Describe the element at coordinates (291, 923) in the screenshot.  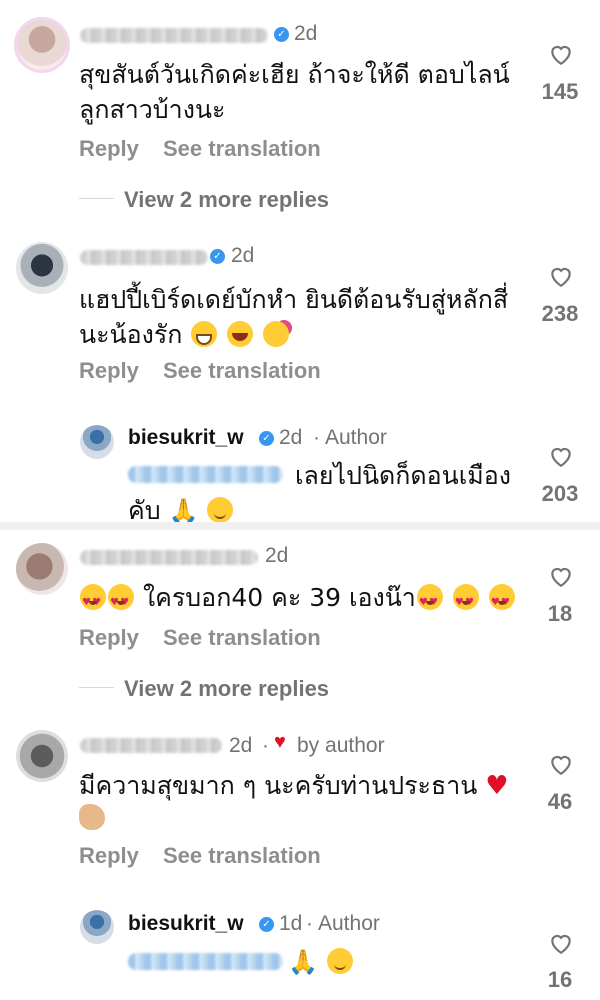
I see `timestamp: 1d` at that location.